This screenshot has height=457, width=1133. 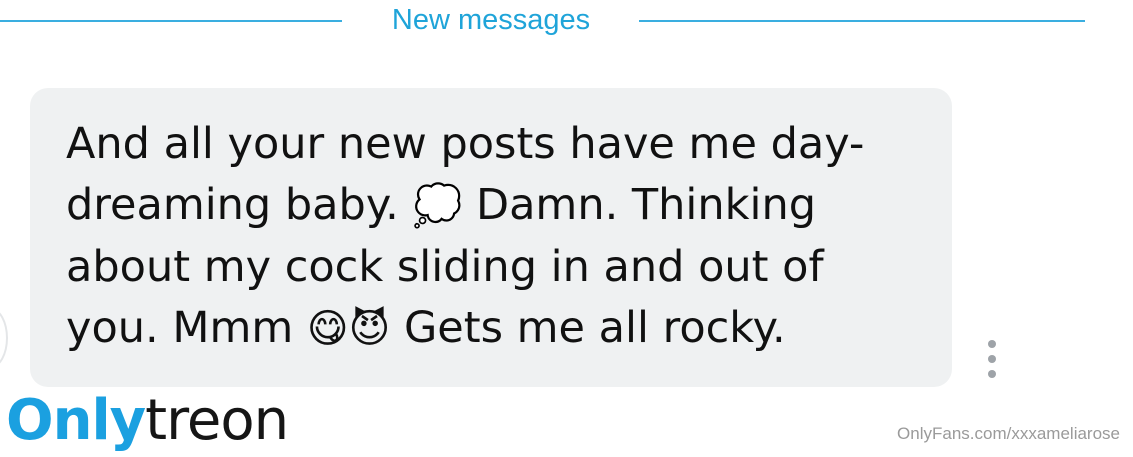 I want to click on message-text-part3: Gets me all rocky., so click(x=588, y=328).